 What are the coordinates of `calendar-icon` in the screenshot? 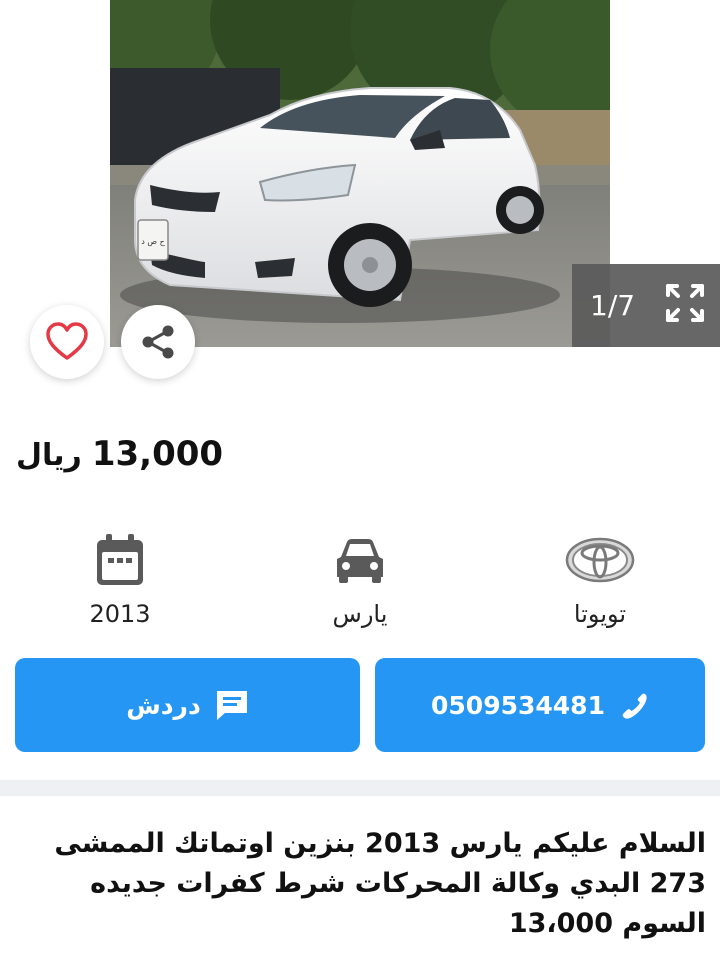 It's located at (120, 559).